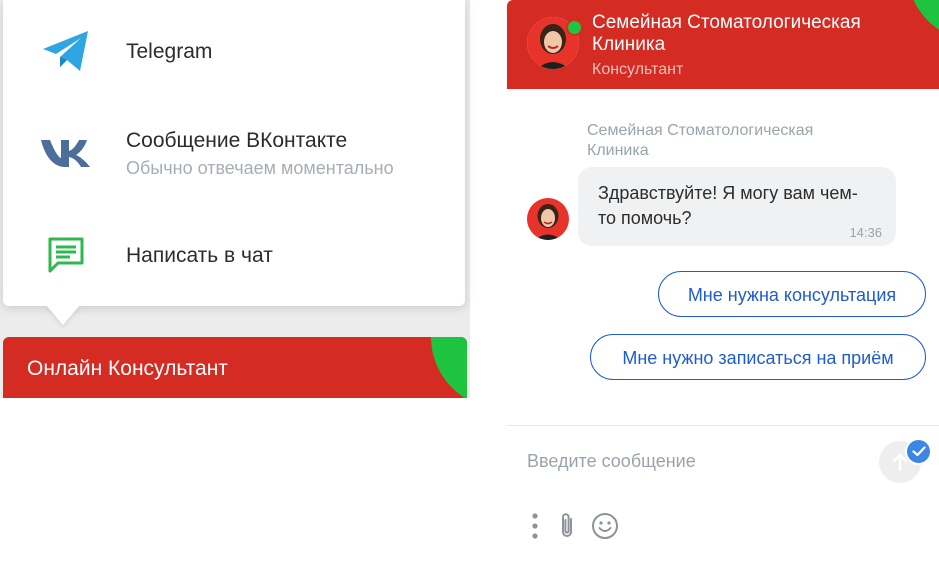 The image size is (939, 562). Describe the element at coordinates (865, 232) in the screenshot. I see `message-time: 14:36` at that location.